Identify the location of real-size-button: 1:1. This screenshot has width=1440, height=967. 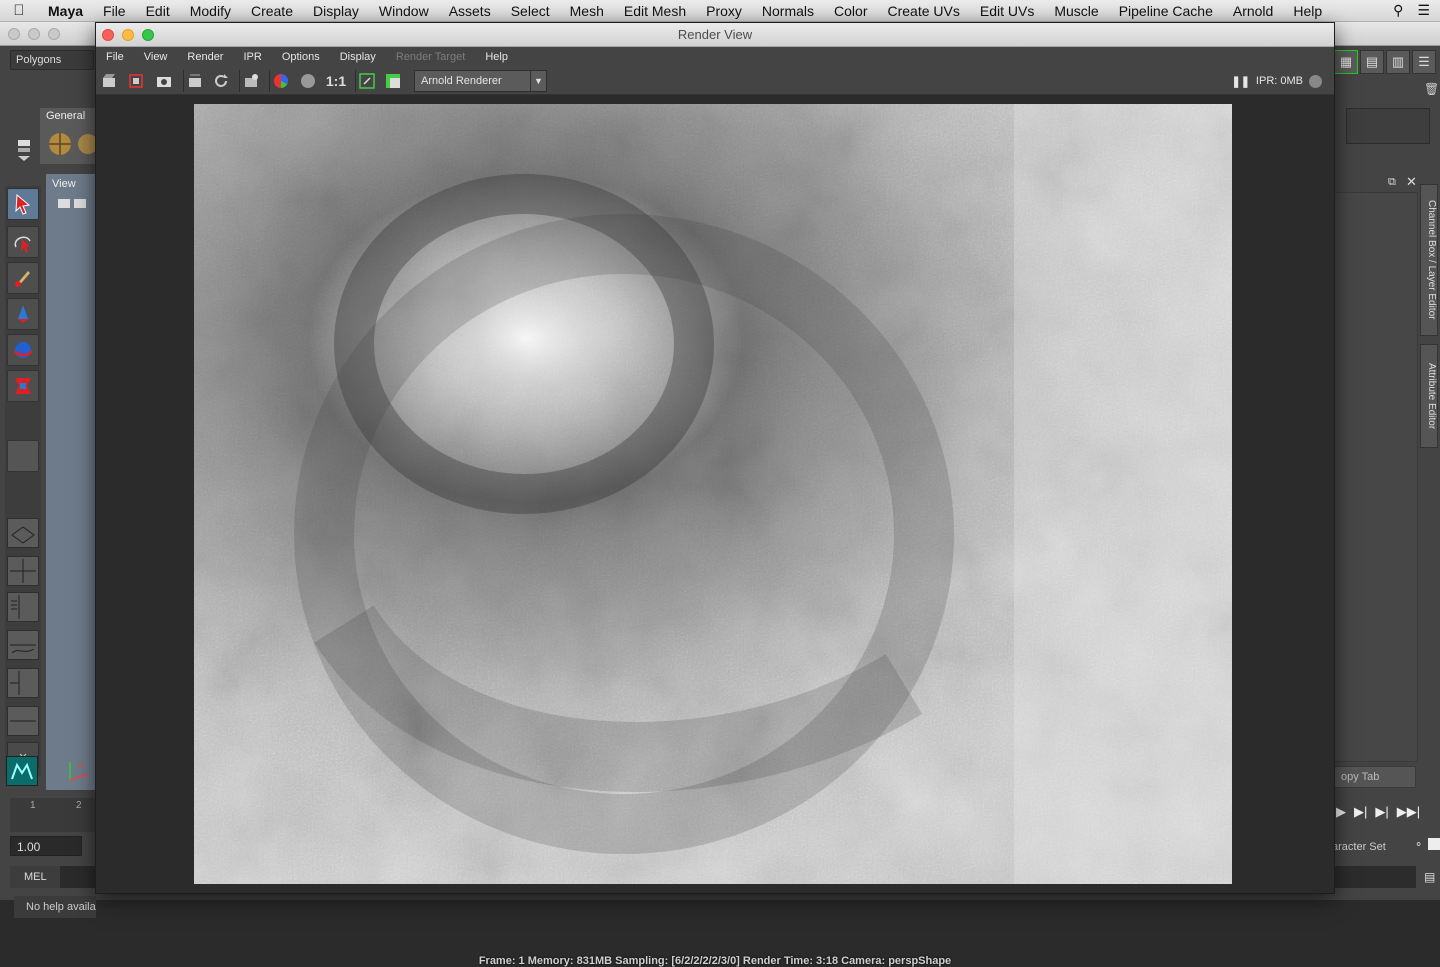
(336, 81).